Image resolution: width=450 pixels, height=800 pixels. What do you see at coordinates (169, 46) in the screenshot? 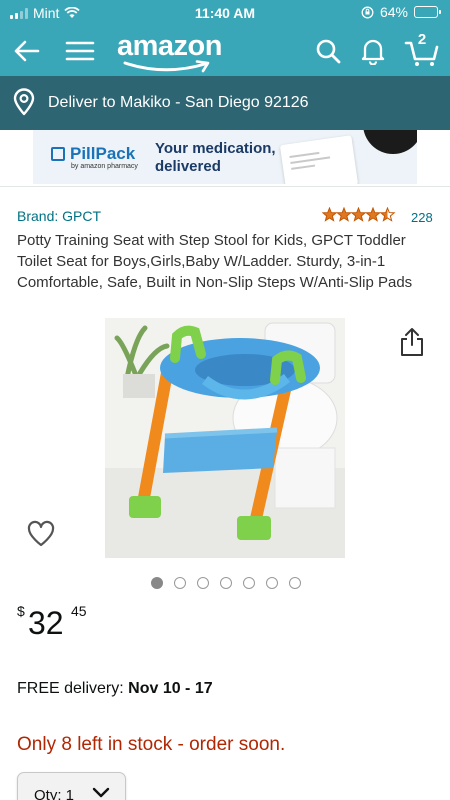
I see `amazon-logo: amazon` at bounding box center [169, 46].